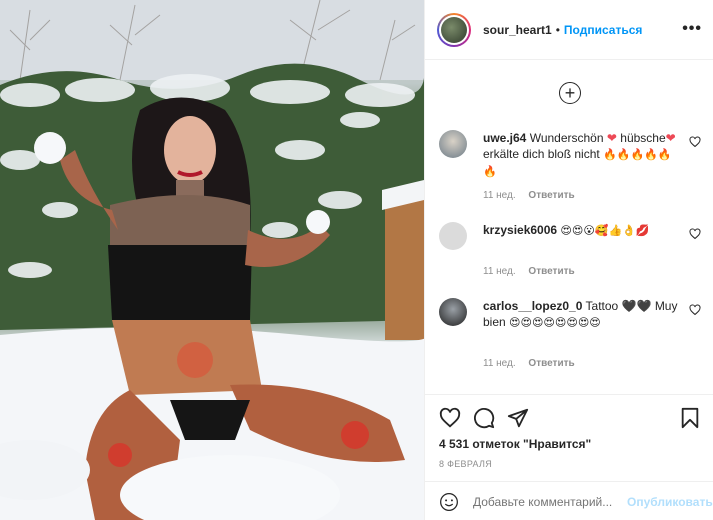  Describe the element at coordinates (566, 138) in the screenshot. I see `comment-text-part: Wunderschön` at that location.